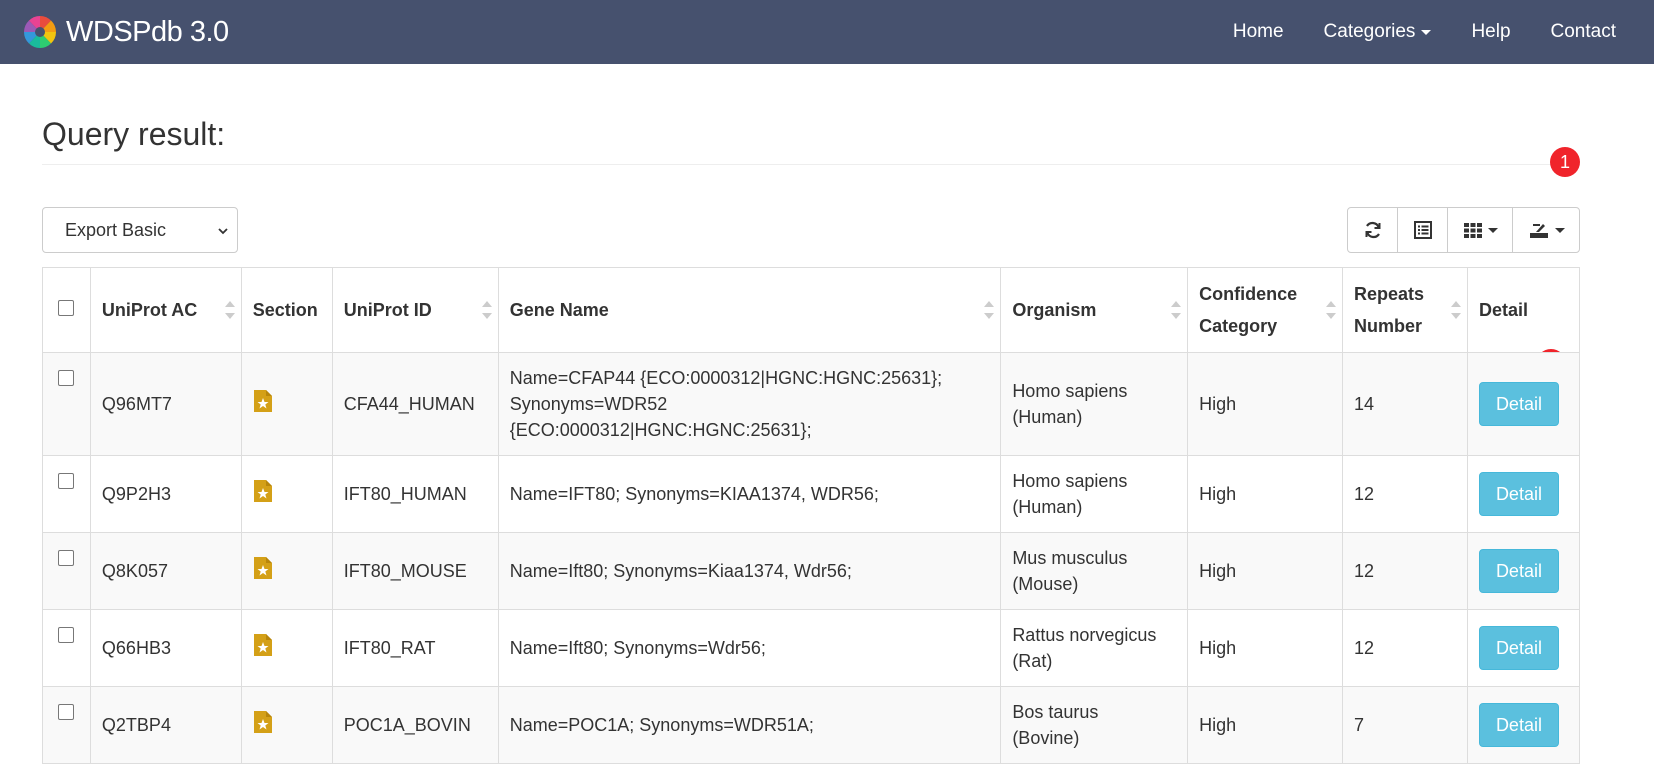 Image resolution: width=1654 pixels, height=768 pixels. Describe the element at coordinates (588, 404) in the screenshot. I see `gene-name-line: Synonyms=WDR52` at that location.